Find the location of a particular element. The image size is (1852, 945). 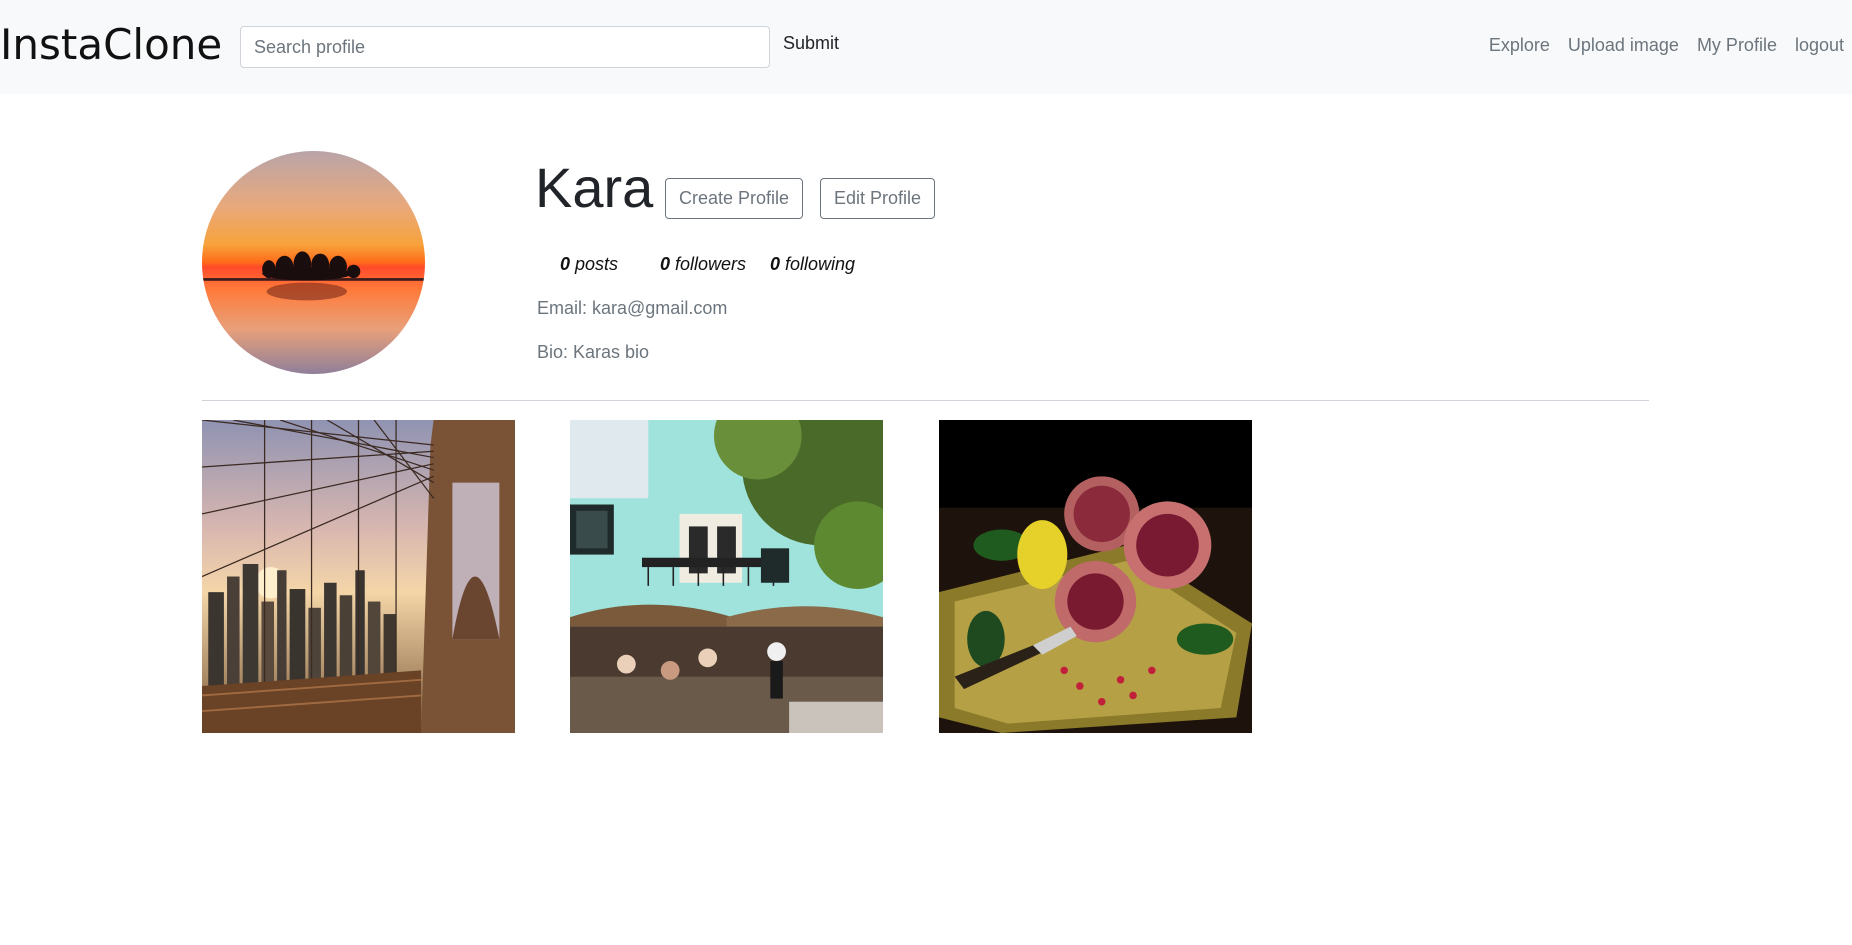

nav-links: Explore Upload image My Profile logout is located at coordinates (1666, 45).